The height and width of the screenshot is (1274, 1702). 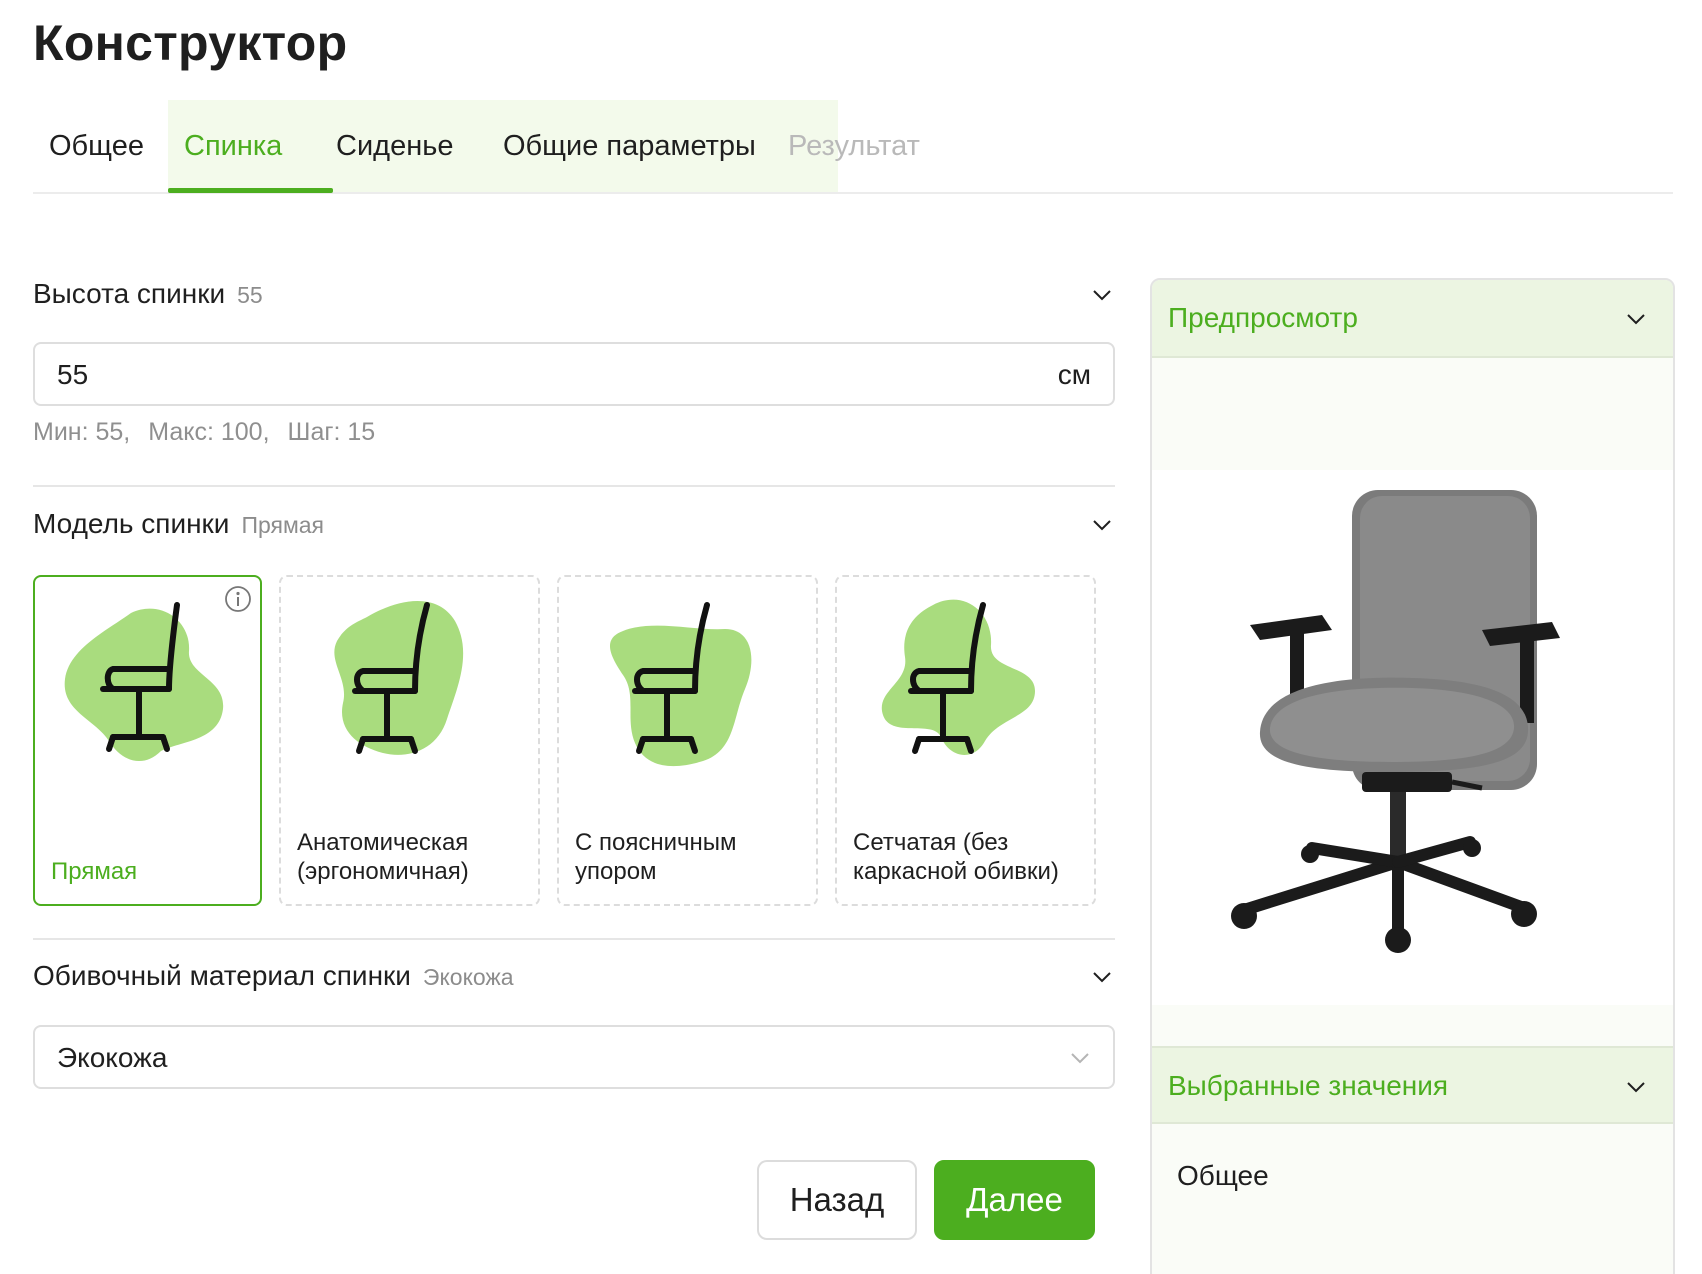 What do you see at coordinates (680, 684) in the screenshot?
I see `lumbar-chair-illustration` at bounding box center [680, 684].